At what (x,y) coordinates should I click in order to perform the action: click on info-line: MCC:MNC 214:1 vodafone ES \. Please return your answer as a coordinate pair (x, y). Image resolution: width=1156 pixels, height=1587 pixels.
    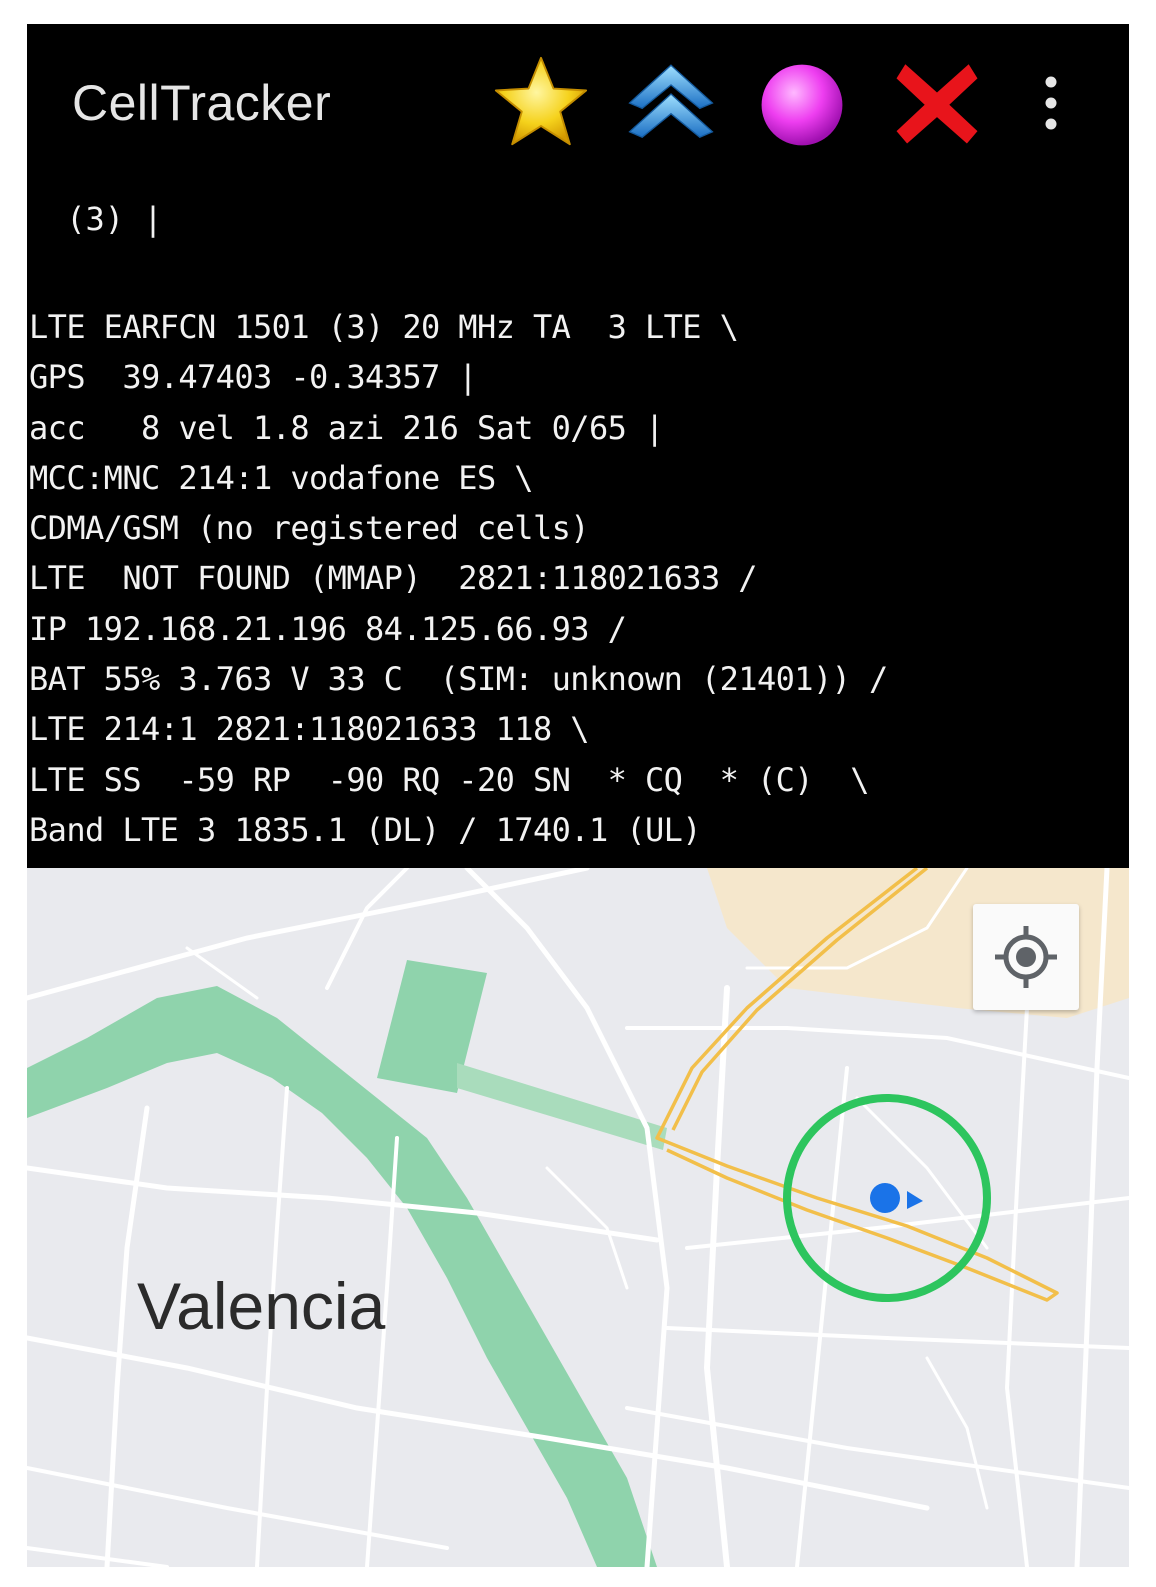
    Looking at the image, I should click on (281, 477).